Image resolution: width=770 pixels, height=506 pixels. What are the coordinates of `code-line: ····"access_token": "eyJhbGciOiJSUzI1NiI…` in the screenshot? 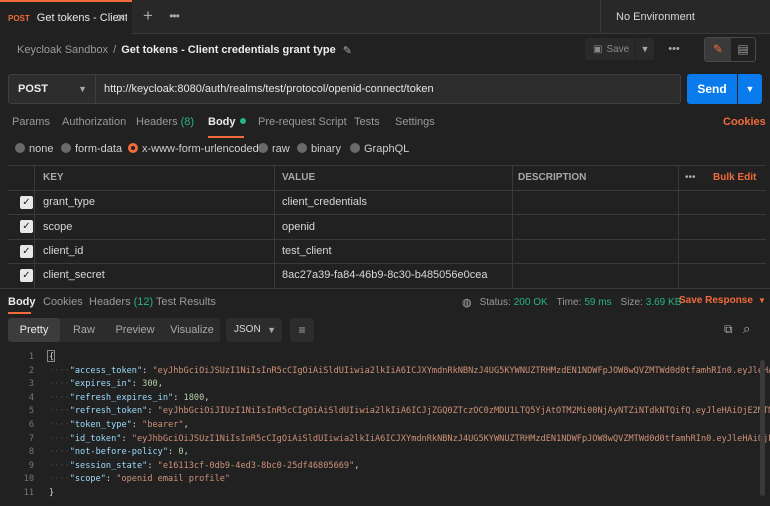 It's located at (409, 371).